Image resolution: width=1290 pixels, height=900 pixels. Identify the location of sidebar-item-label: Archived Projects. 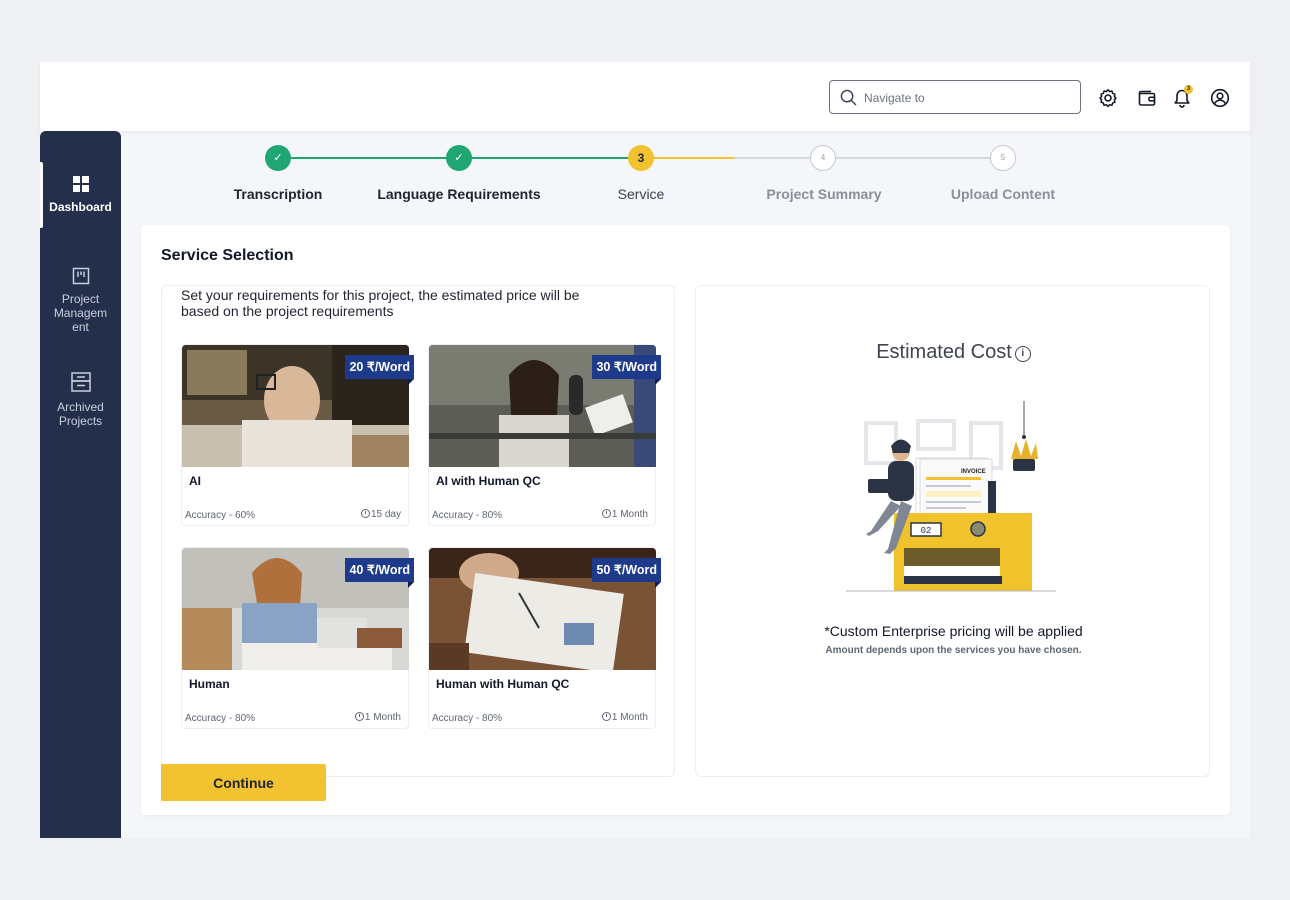
(80, 414).